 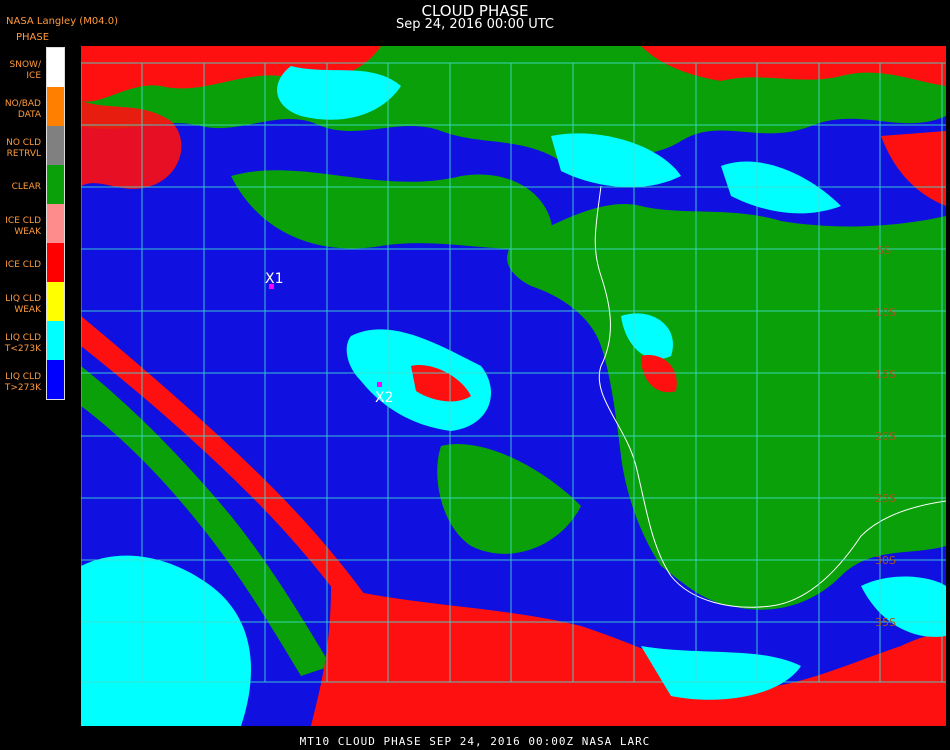 I want to click on legend-colorbar, so click(x=55, y=223).